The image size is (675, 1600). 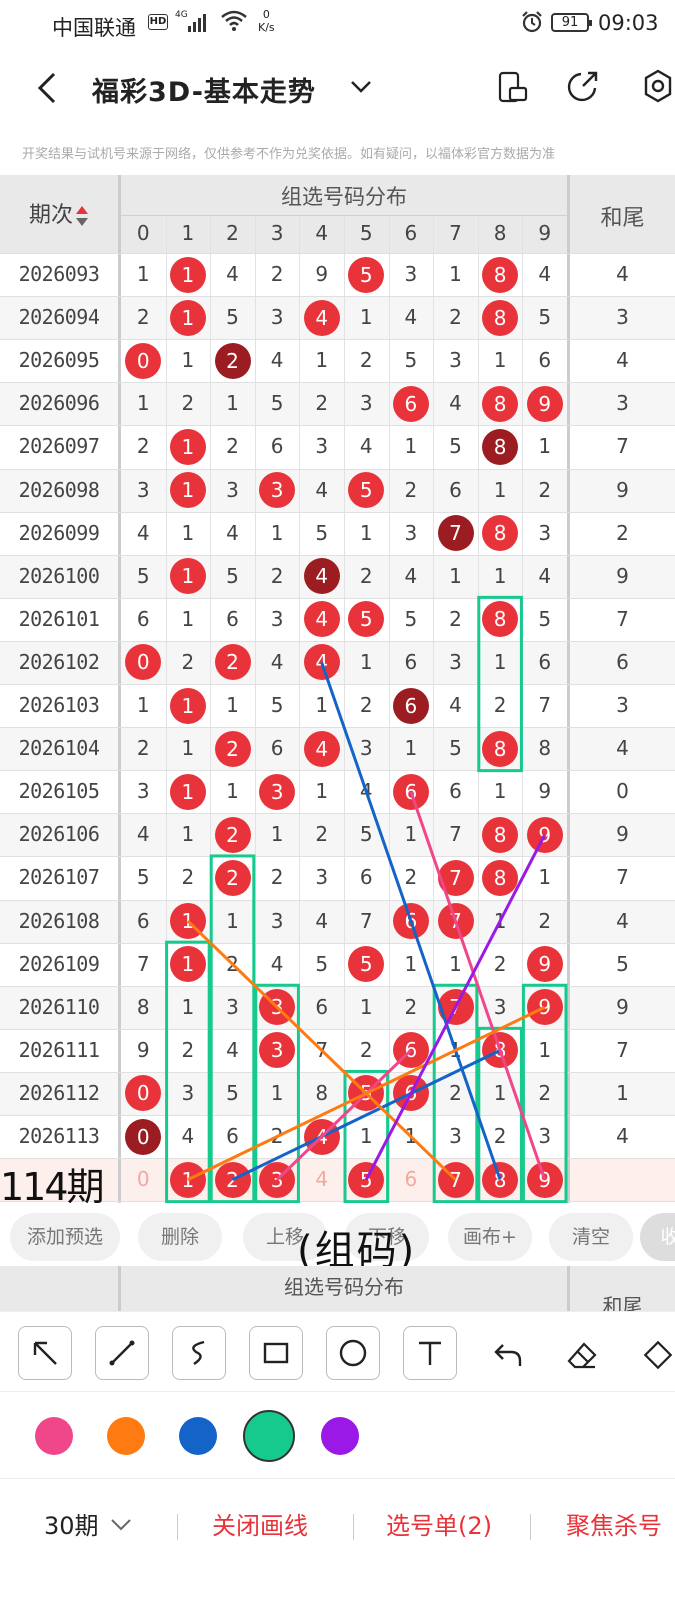 I want to click on canvas-plus-button: 画布+, so click(x=490, y=1237).